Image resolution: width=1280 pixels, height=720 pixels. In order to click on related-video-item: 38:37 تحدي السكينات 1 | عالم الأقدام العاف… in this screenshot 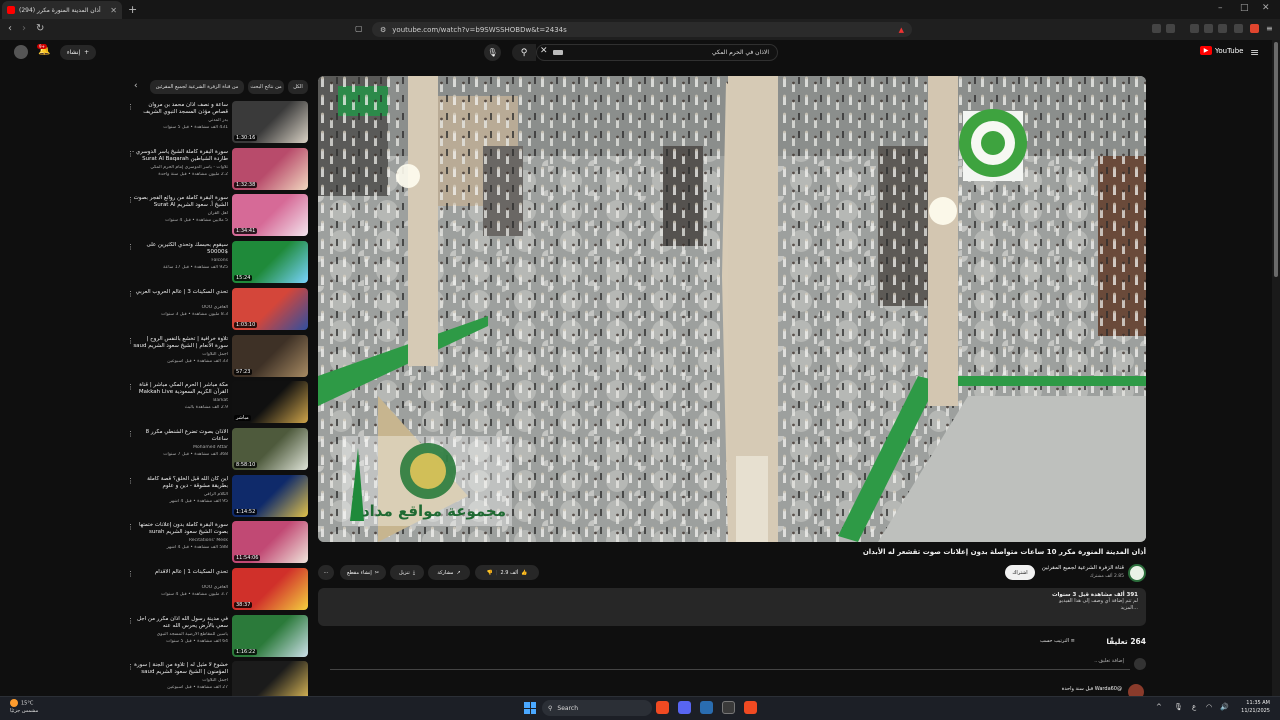, I will do `click(217, 590)`.